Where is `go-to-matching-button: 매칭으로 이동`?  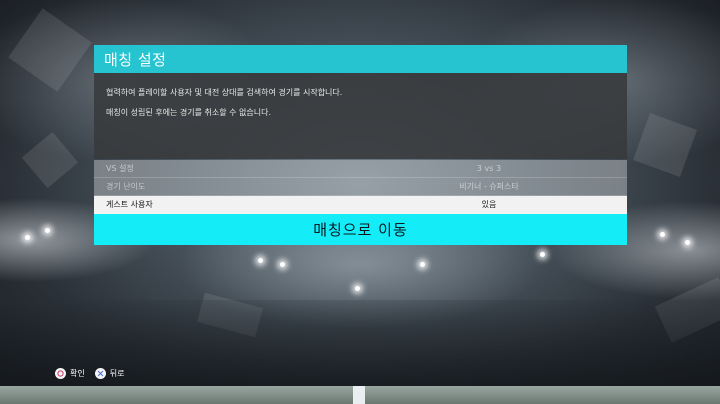
go-to-matching-button: 매칭으로 이동 is located at coordinates (360, 229).